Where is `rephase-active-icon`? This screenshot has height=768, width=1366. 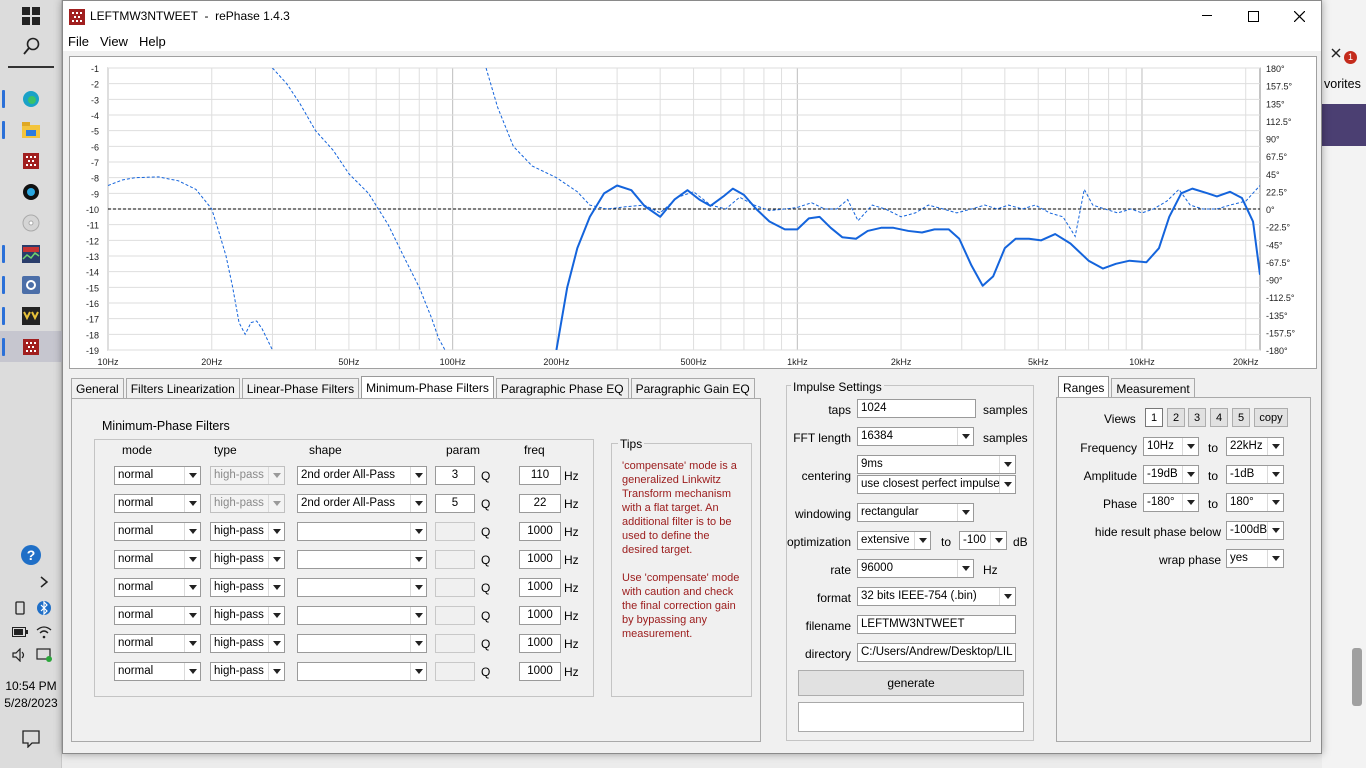
rephase-active-icon is located at coordinates (31, 347).